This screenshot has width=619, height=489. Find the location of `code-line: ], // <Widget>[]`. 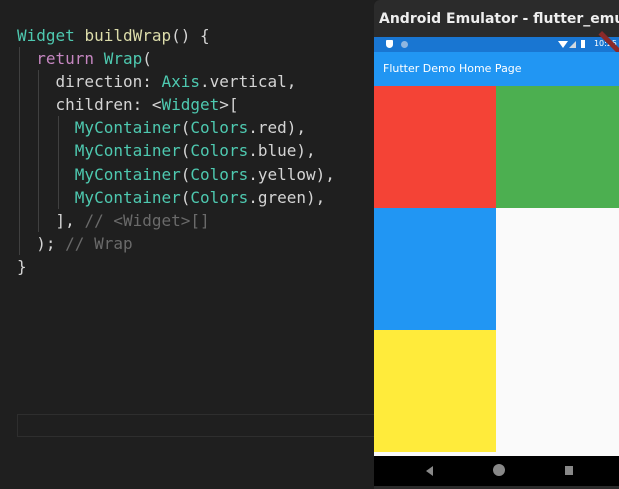

code-line: ], // <Widget>[] is located at coordinates (176, 220).